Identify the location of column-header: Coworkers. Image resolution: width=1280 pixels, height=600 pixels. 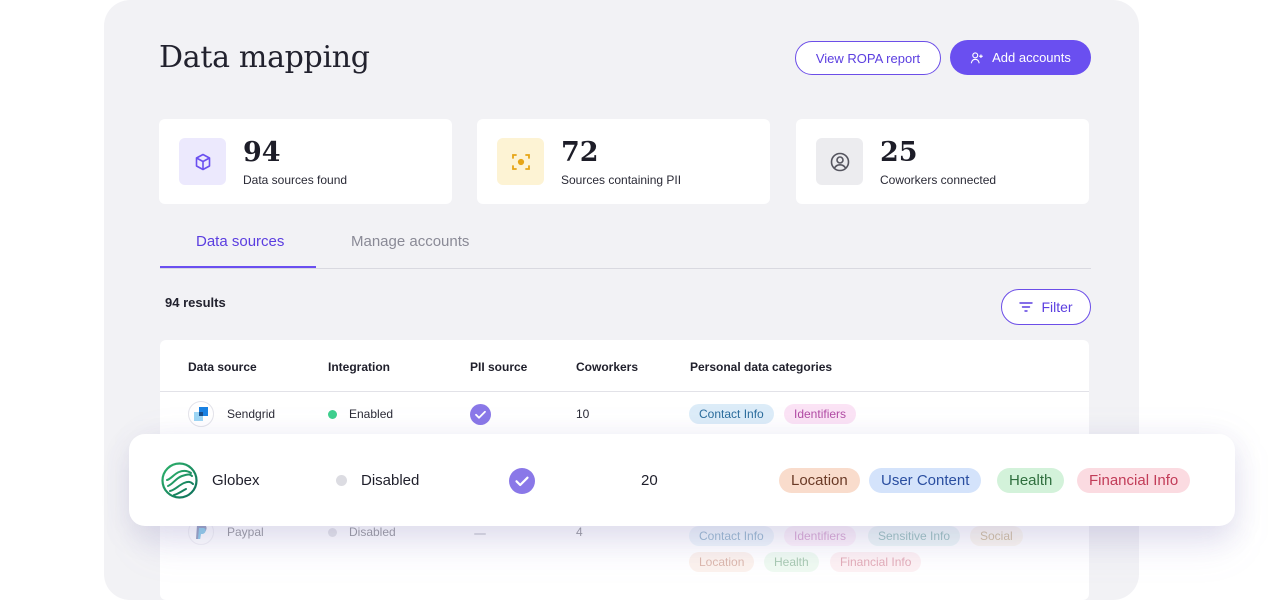
(607, 367).